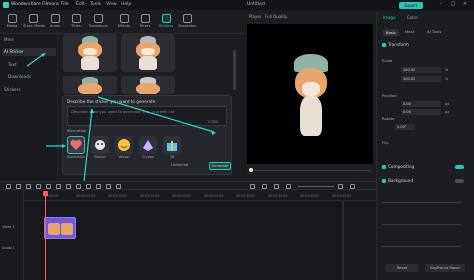  I want to click on mask-icon, so click(108, 186).